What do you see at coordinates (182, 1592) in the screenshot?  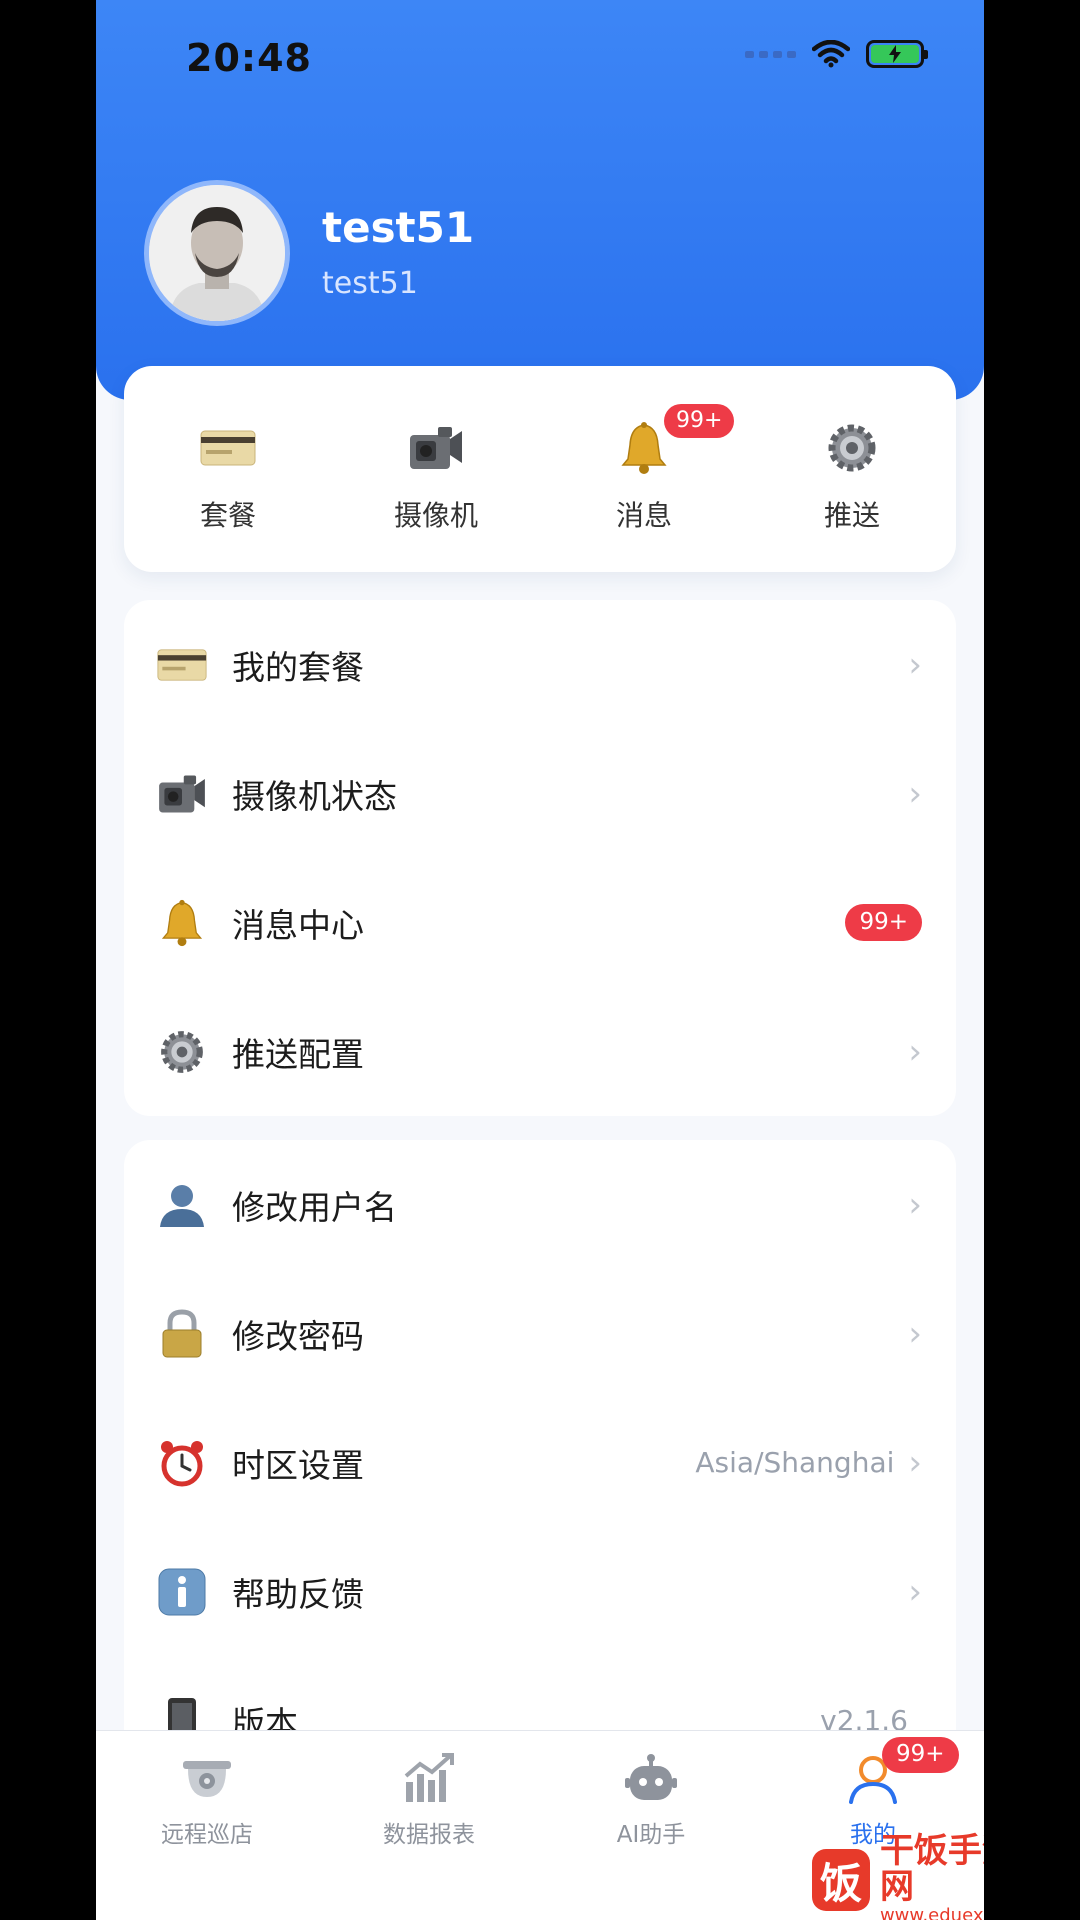 I see `info-icon` at bounding box center [182, 1592].